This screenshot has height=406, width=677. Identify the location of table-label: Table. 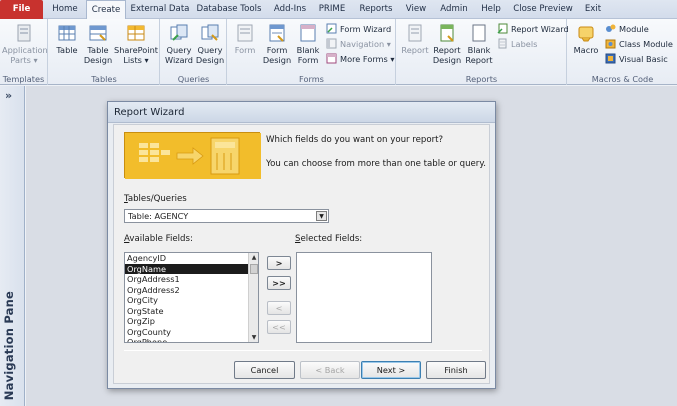
(67, 50).